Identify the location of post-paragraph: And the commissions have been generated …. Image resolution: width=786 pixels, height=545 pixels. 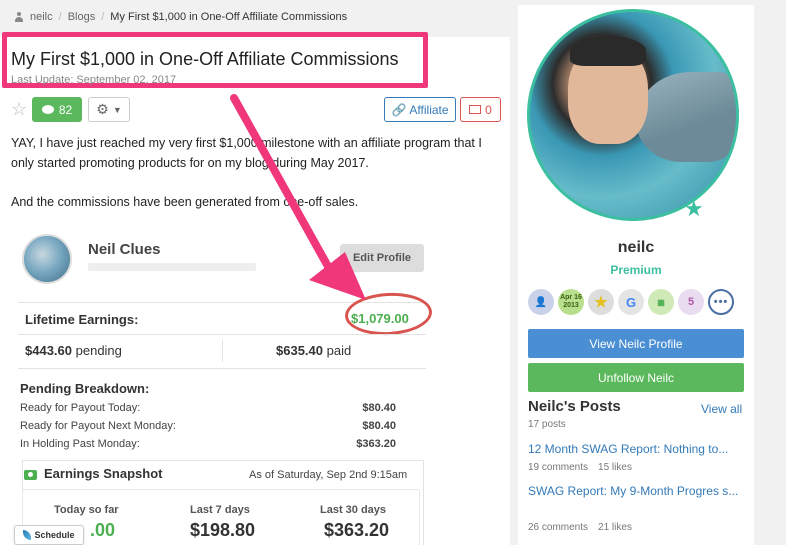
(185, 202).